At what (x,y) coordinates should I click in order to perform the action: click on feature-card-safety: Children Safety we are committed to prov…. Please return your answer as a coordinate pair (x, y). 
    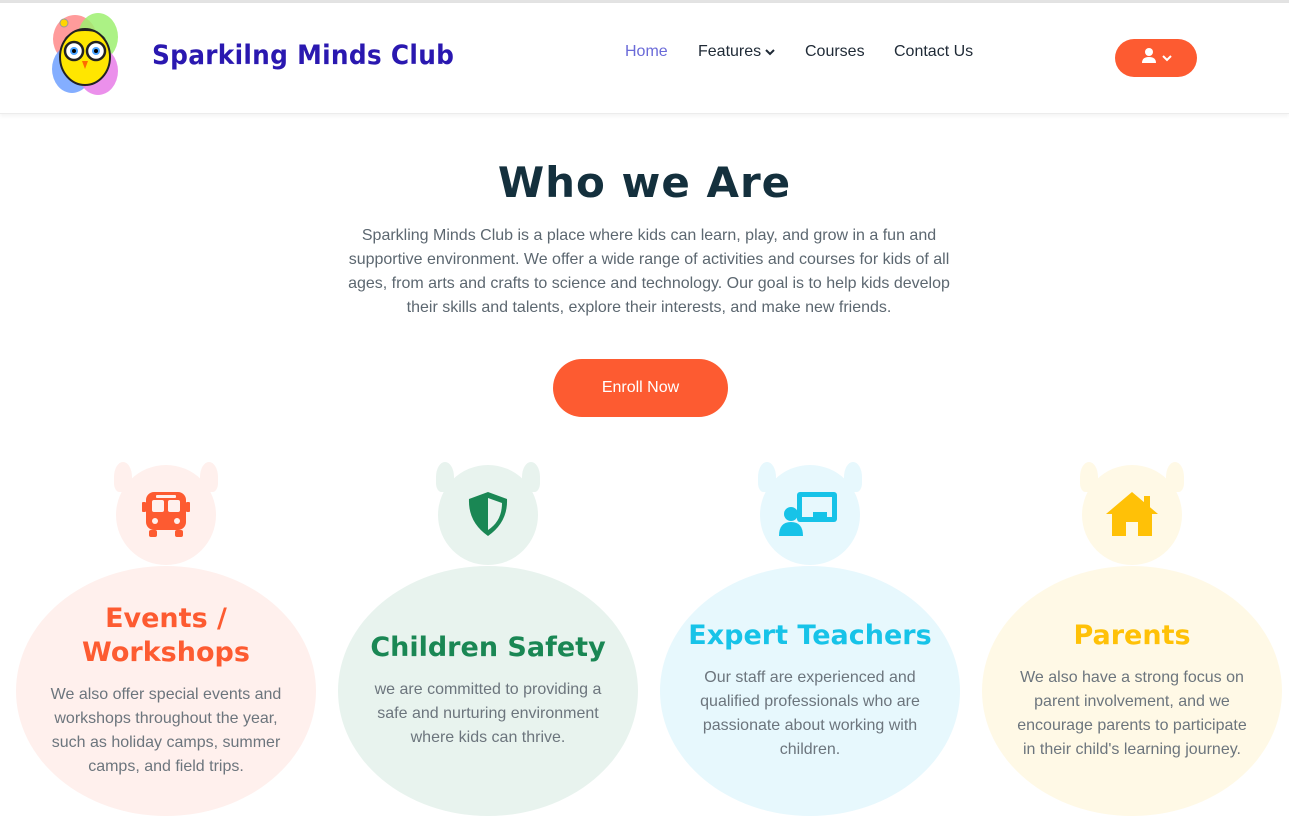
    Looking at the image, I should click on (488, 642).